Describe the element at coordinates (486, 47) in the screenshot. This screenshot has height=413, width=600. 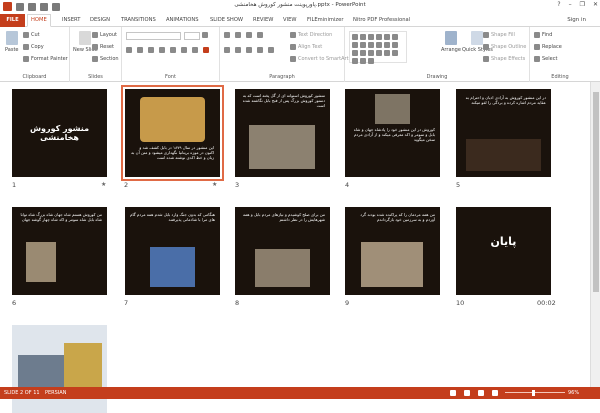
I see `pen-icon` at that location.